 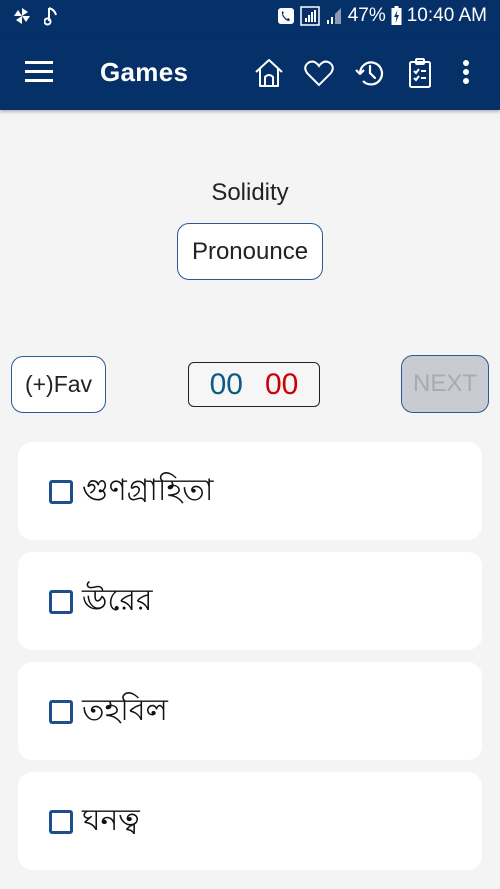 I want to click on call-icon, so click(x=286, y=16).